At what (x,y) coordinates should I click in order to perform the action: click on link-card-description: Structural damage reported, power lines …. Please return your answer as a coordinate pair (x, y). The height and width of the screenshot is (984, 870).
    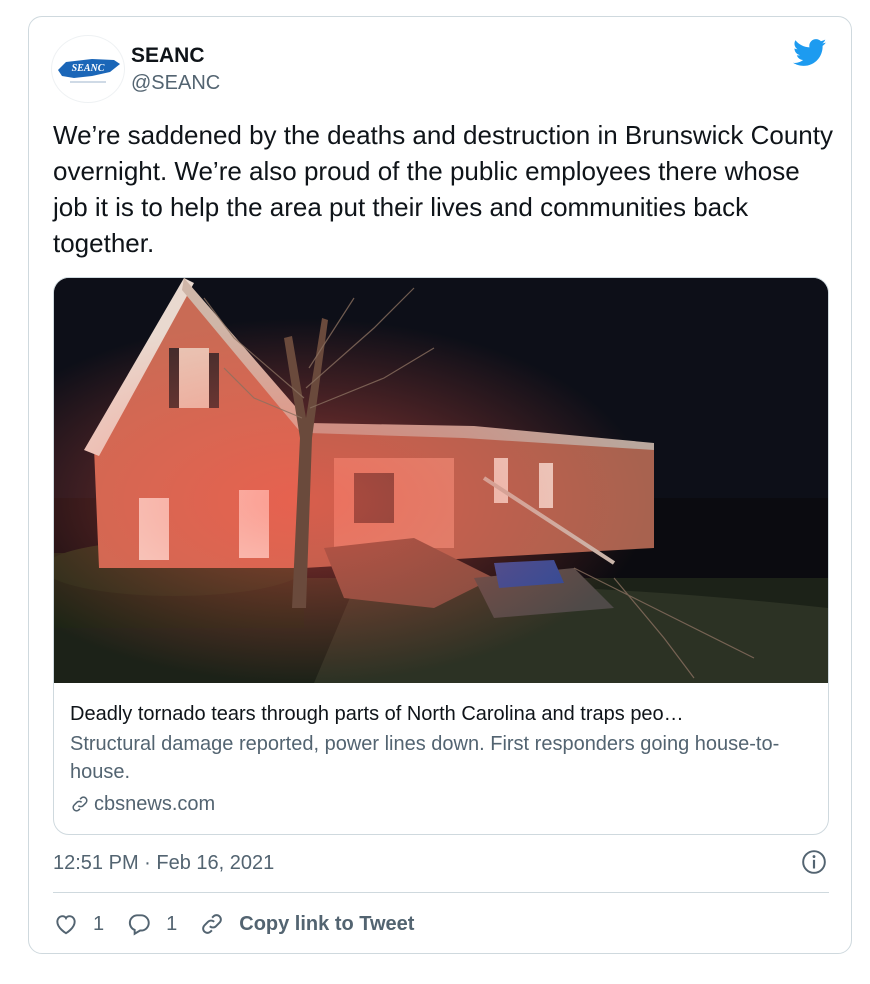
    Looking at the image, I should click on (425, 758).